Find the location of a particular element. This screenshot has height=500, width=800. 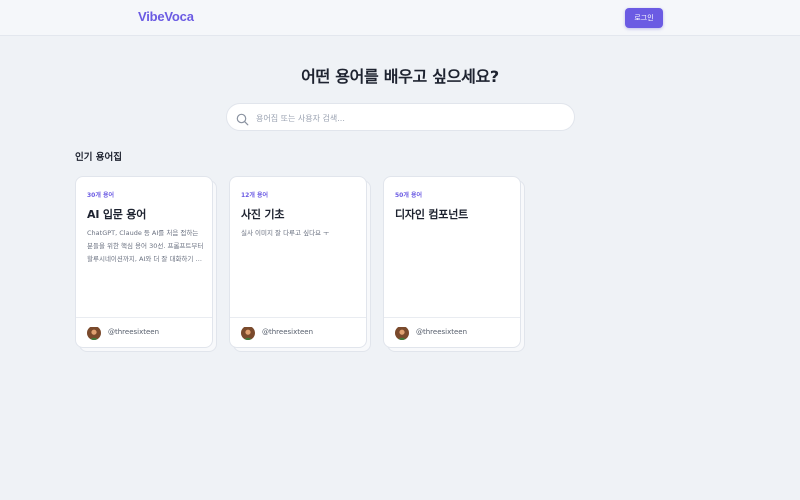

term-count-badge: 12개 용어 is located at coordinates (254, 195).